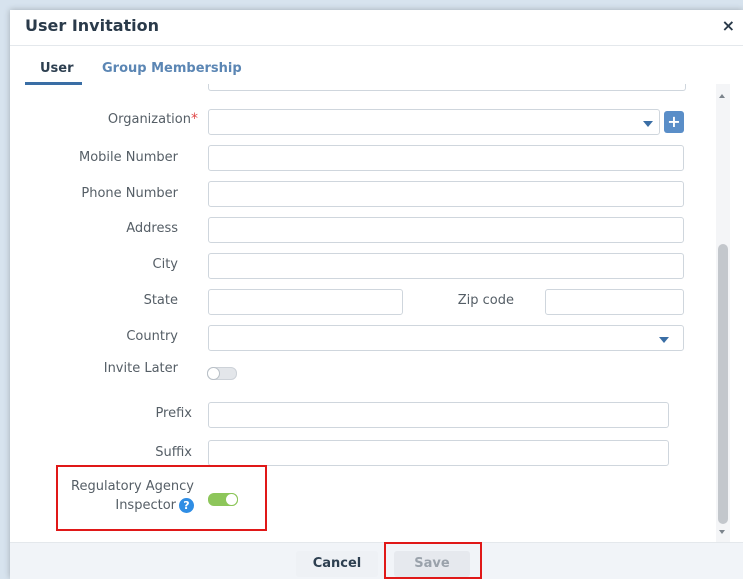  What do you see at coordinates (92, 25) in the screenshot?
I see `dialog-title: User Invitation` at bounding box center [92, 25].